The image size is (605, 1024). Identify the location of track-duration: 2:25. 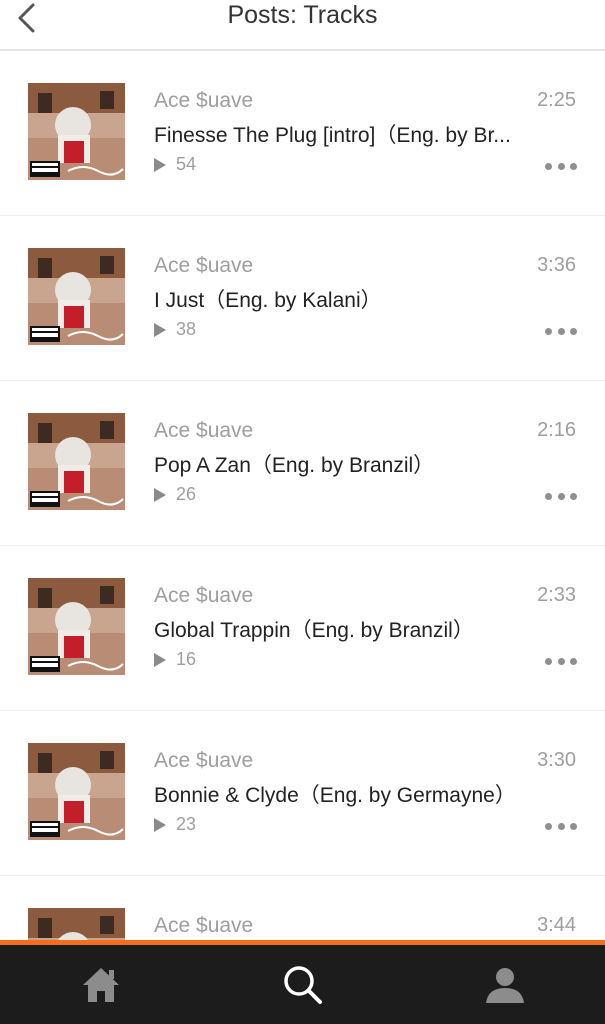
(556, 100).